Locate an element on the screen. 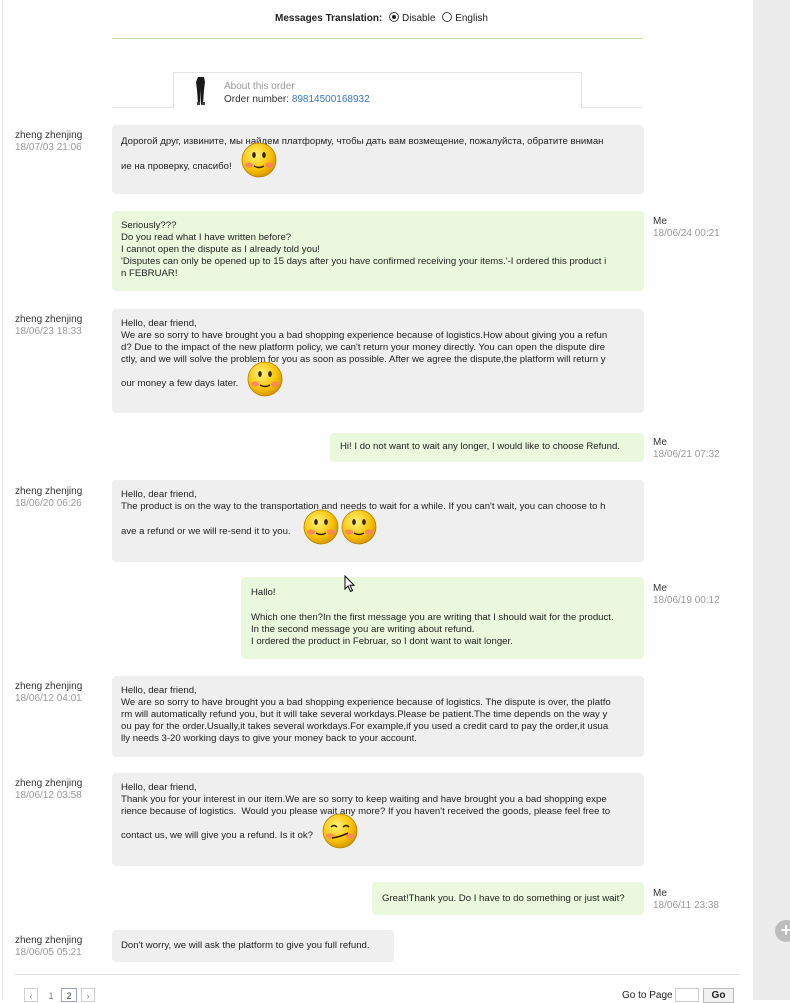 This screenshot has height=1003, width=790. message-sender-incoming: zheng zhenjing 18/06/20 06:26 is located at coordinates (48, 498).